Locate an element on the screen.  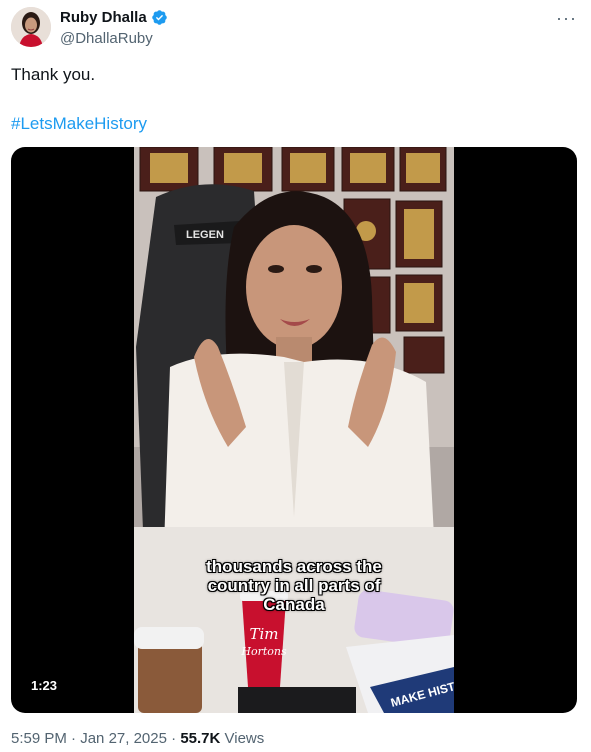
tweet-text: Thank you. is located at coordinates (53, 74).